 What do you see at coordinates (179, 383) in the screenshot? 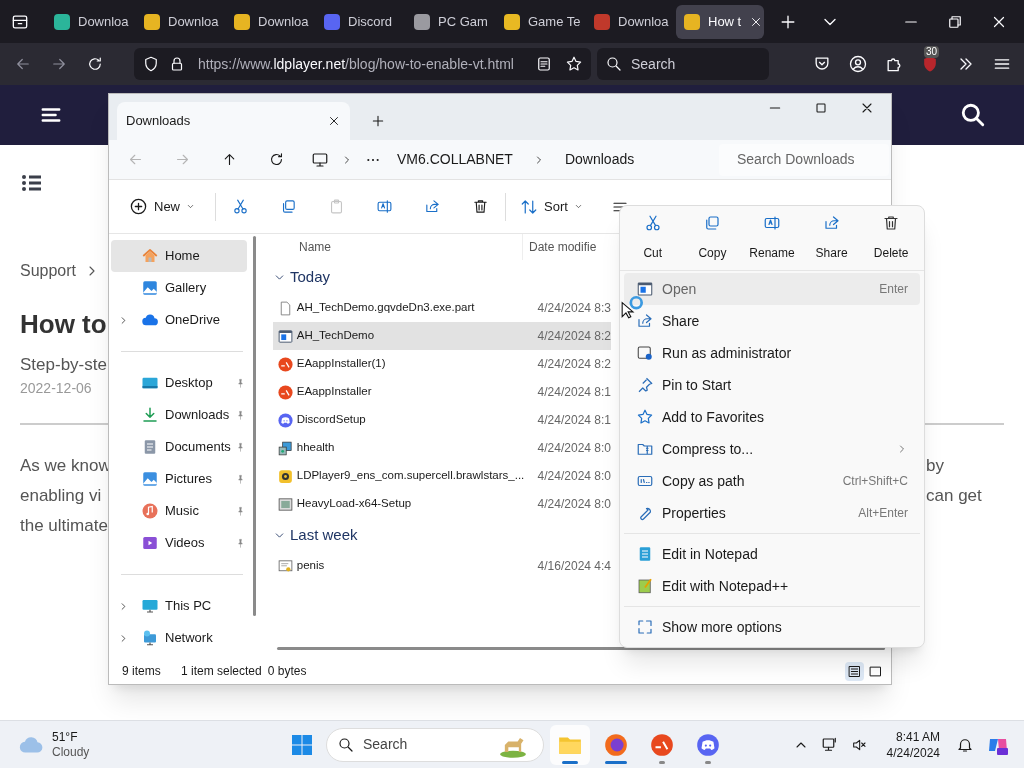
I see `nav-item: Desktop` at bounding box center [179, 383].